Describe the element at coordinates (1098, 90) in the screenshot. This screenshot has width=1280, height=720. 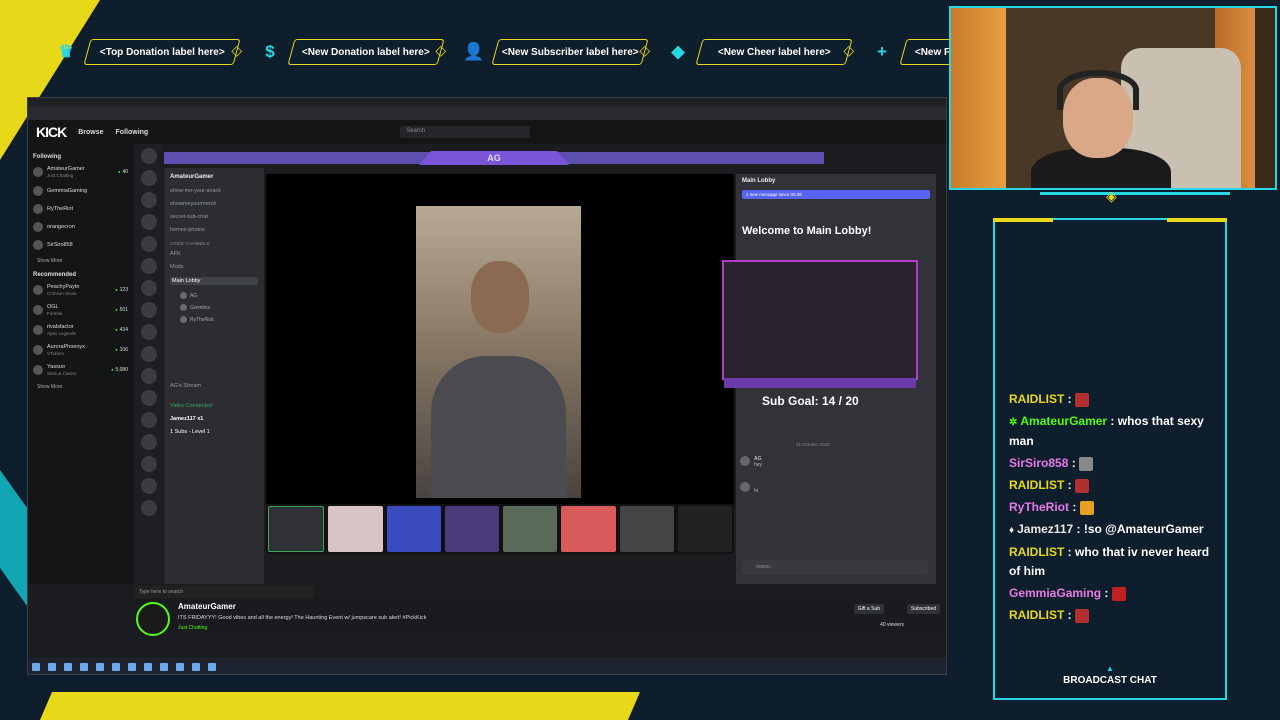
I see `headset-icon` at that location.